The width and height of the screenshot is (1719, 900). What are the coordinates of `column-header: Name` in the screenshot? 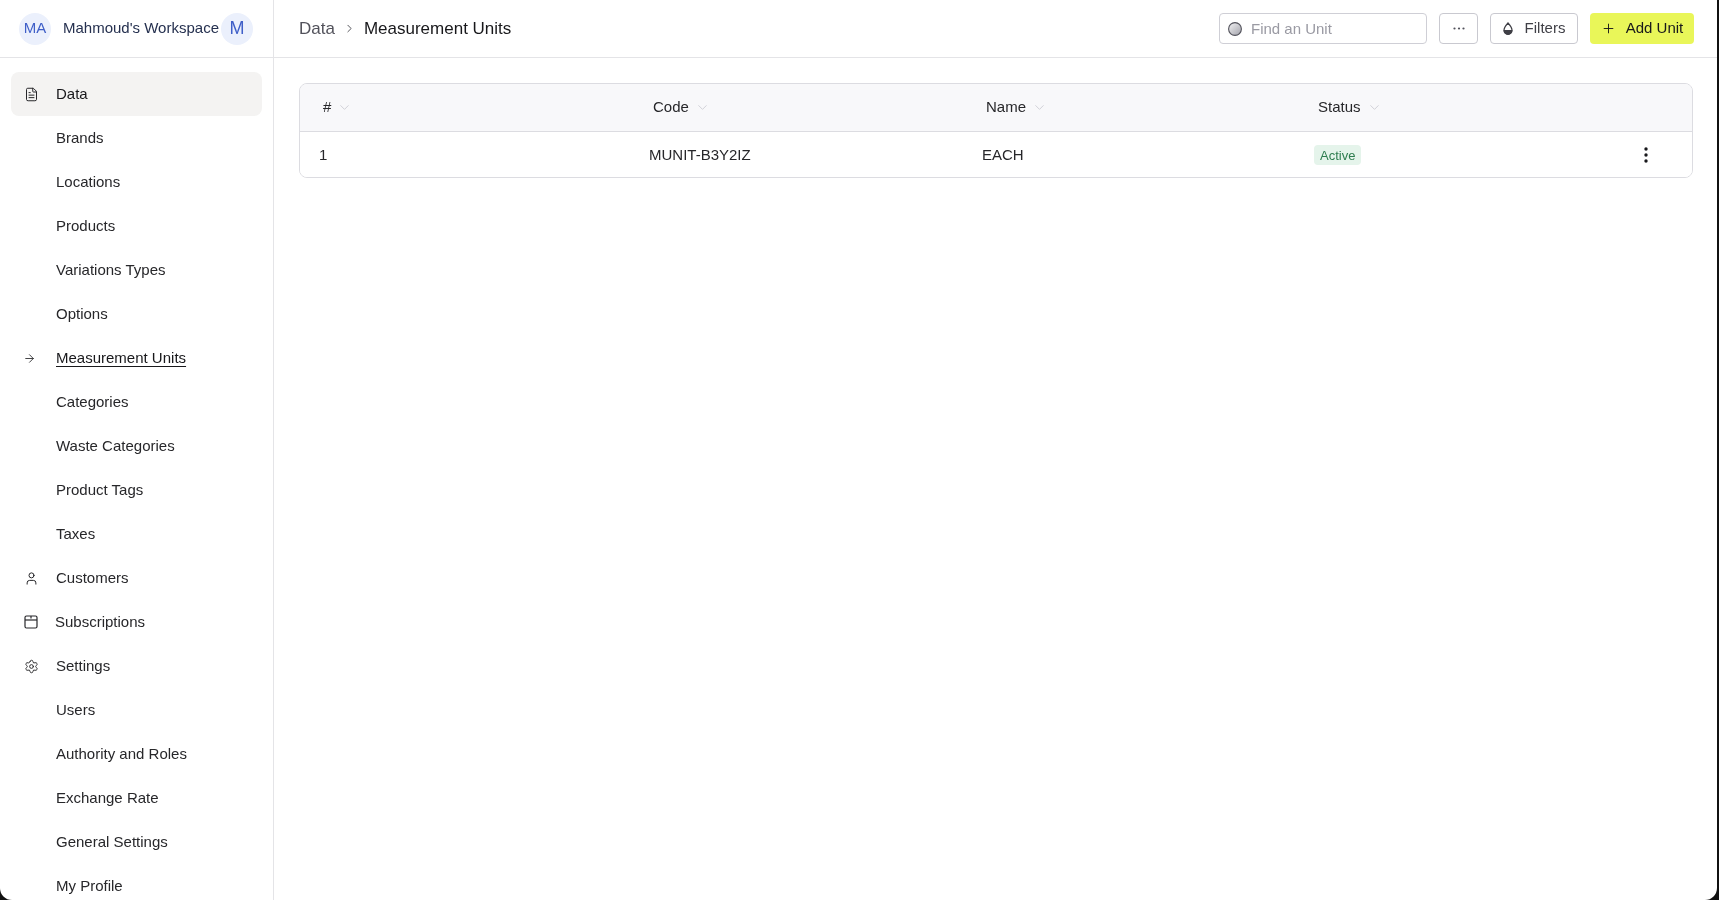 It's located at (1016, 107).